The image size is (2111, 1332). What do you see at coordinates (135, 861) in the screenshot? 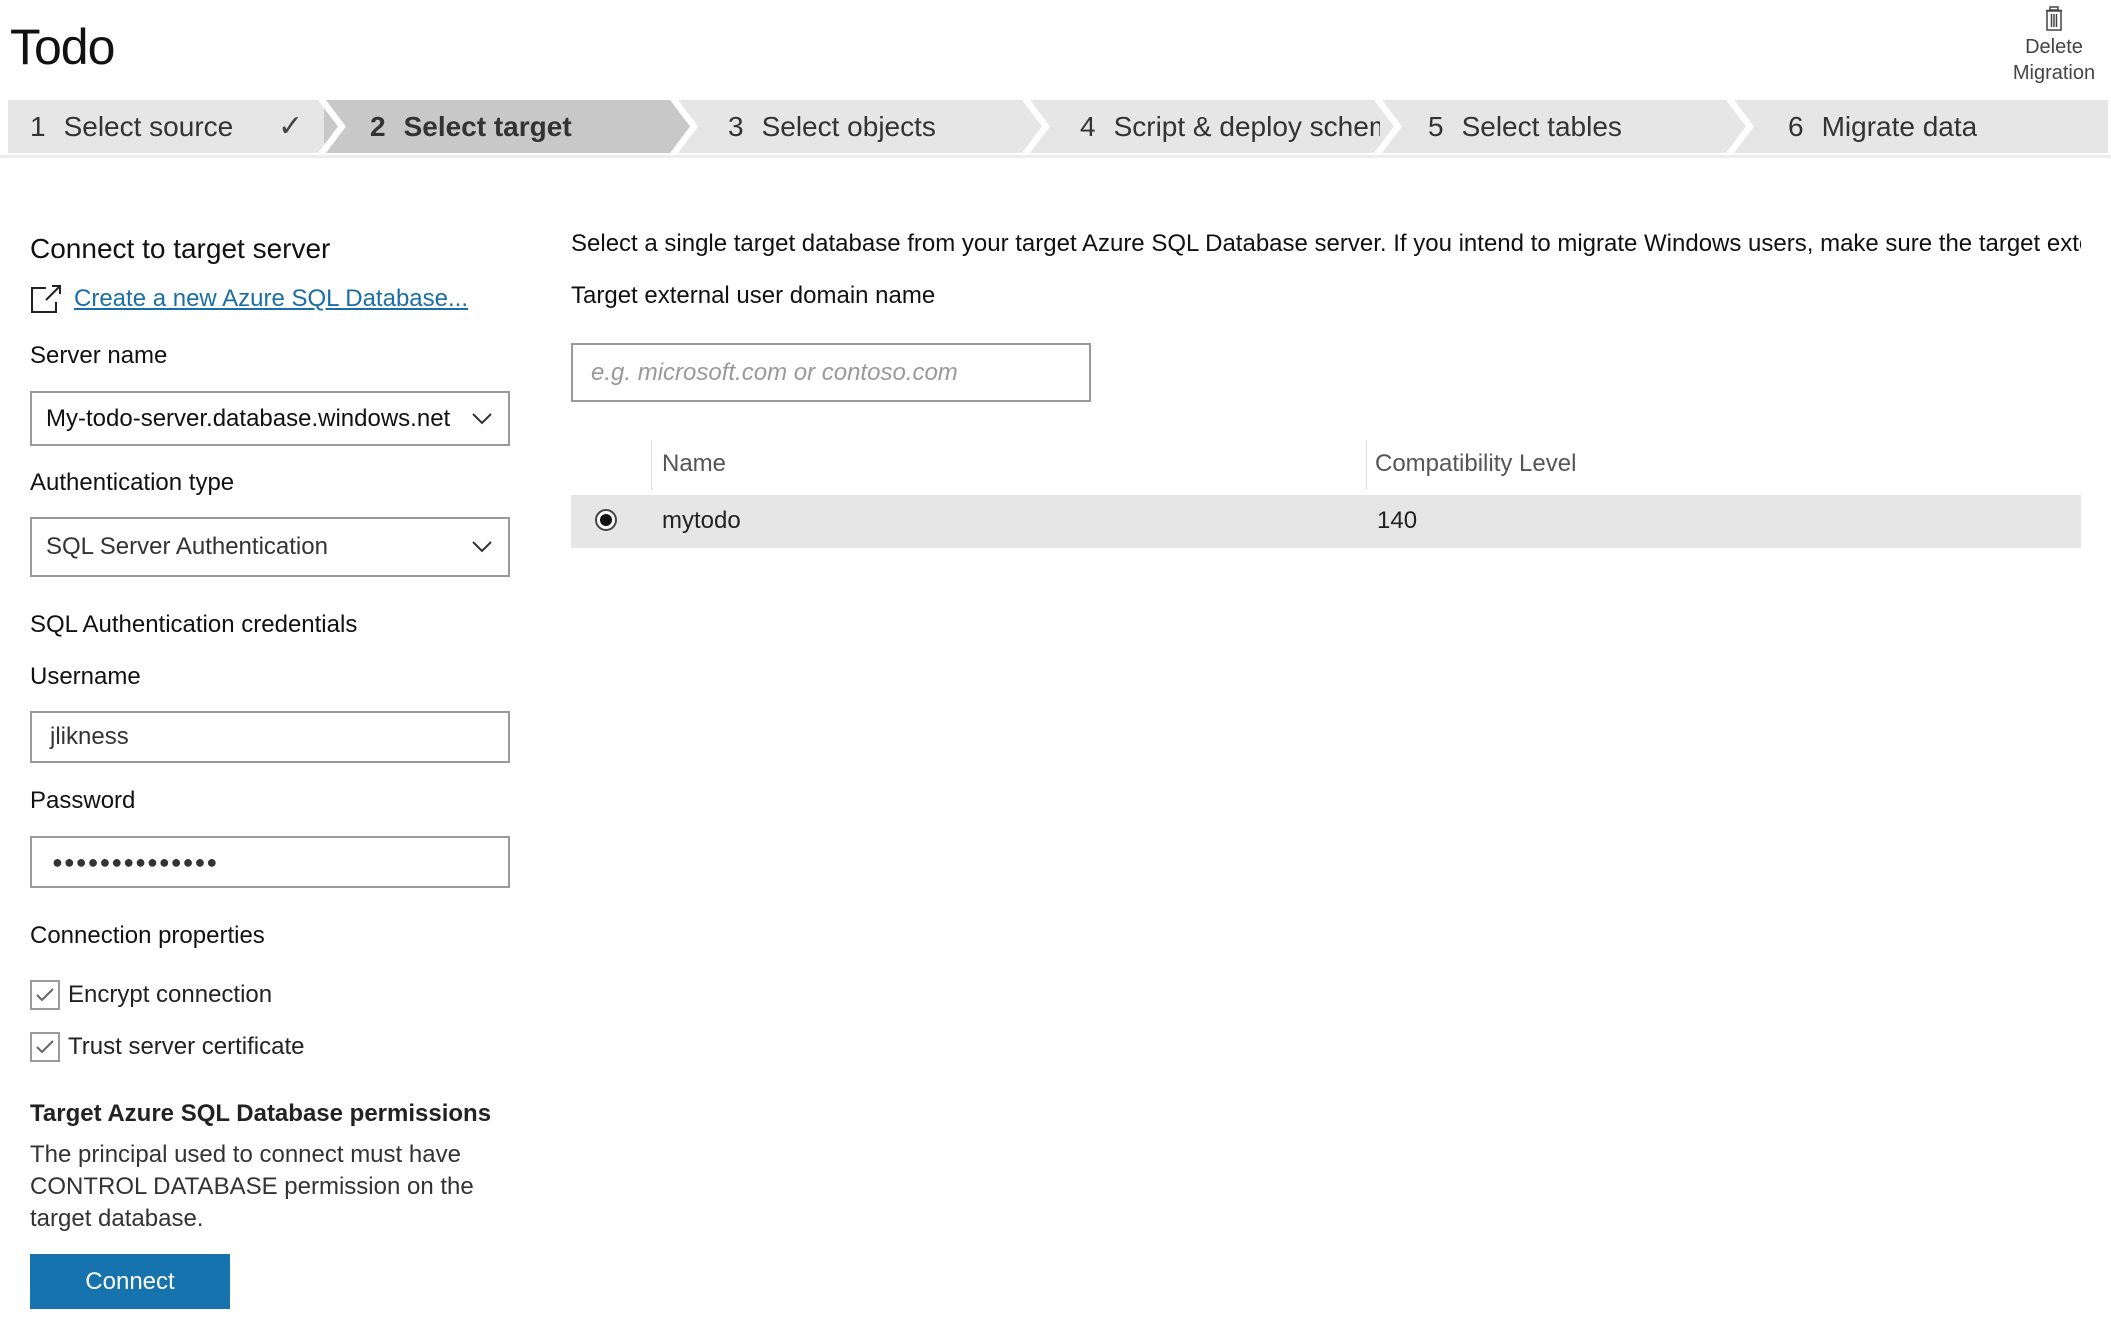
I see `password-value: ●●●●●●●●●●●●●●` at bounding box center [135, 861].